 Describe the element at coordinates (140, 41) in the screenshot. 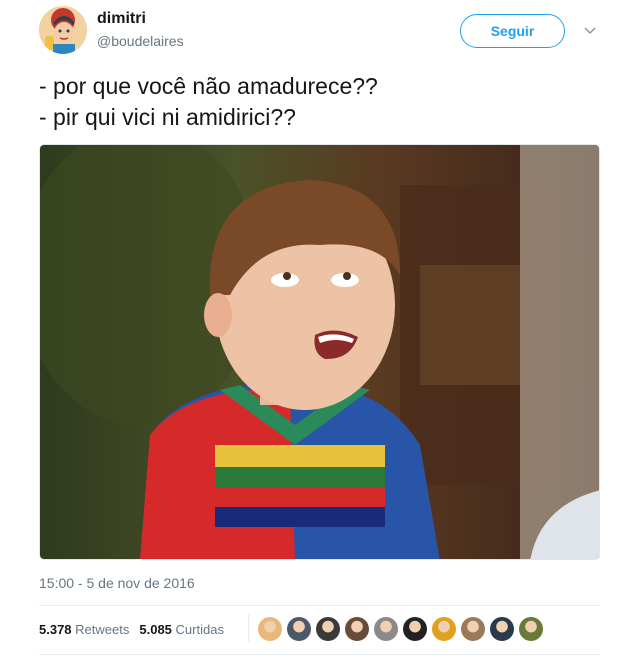

I see `author-handle: @boudelaires` at that location.